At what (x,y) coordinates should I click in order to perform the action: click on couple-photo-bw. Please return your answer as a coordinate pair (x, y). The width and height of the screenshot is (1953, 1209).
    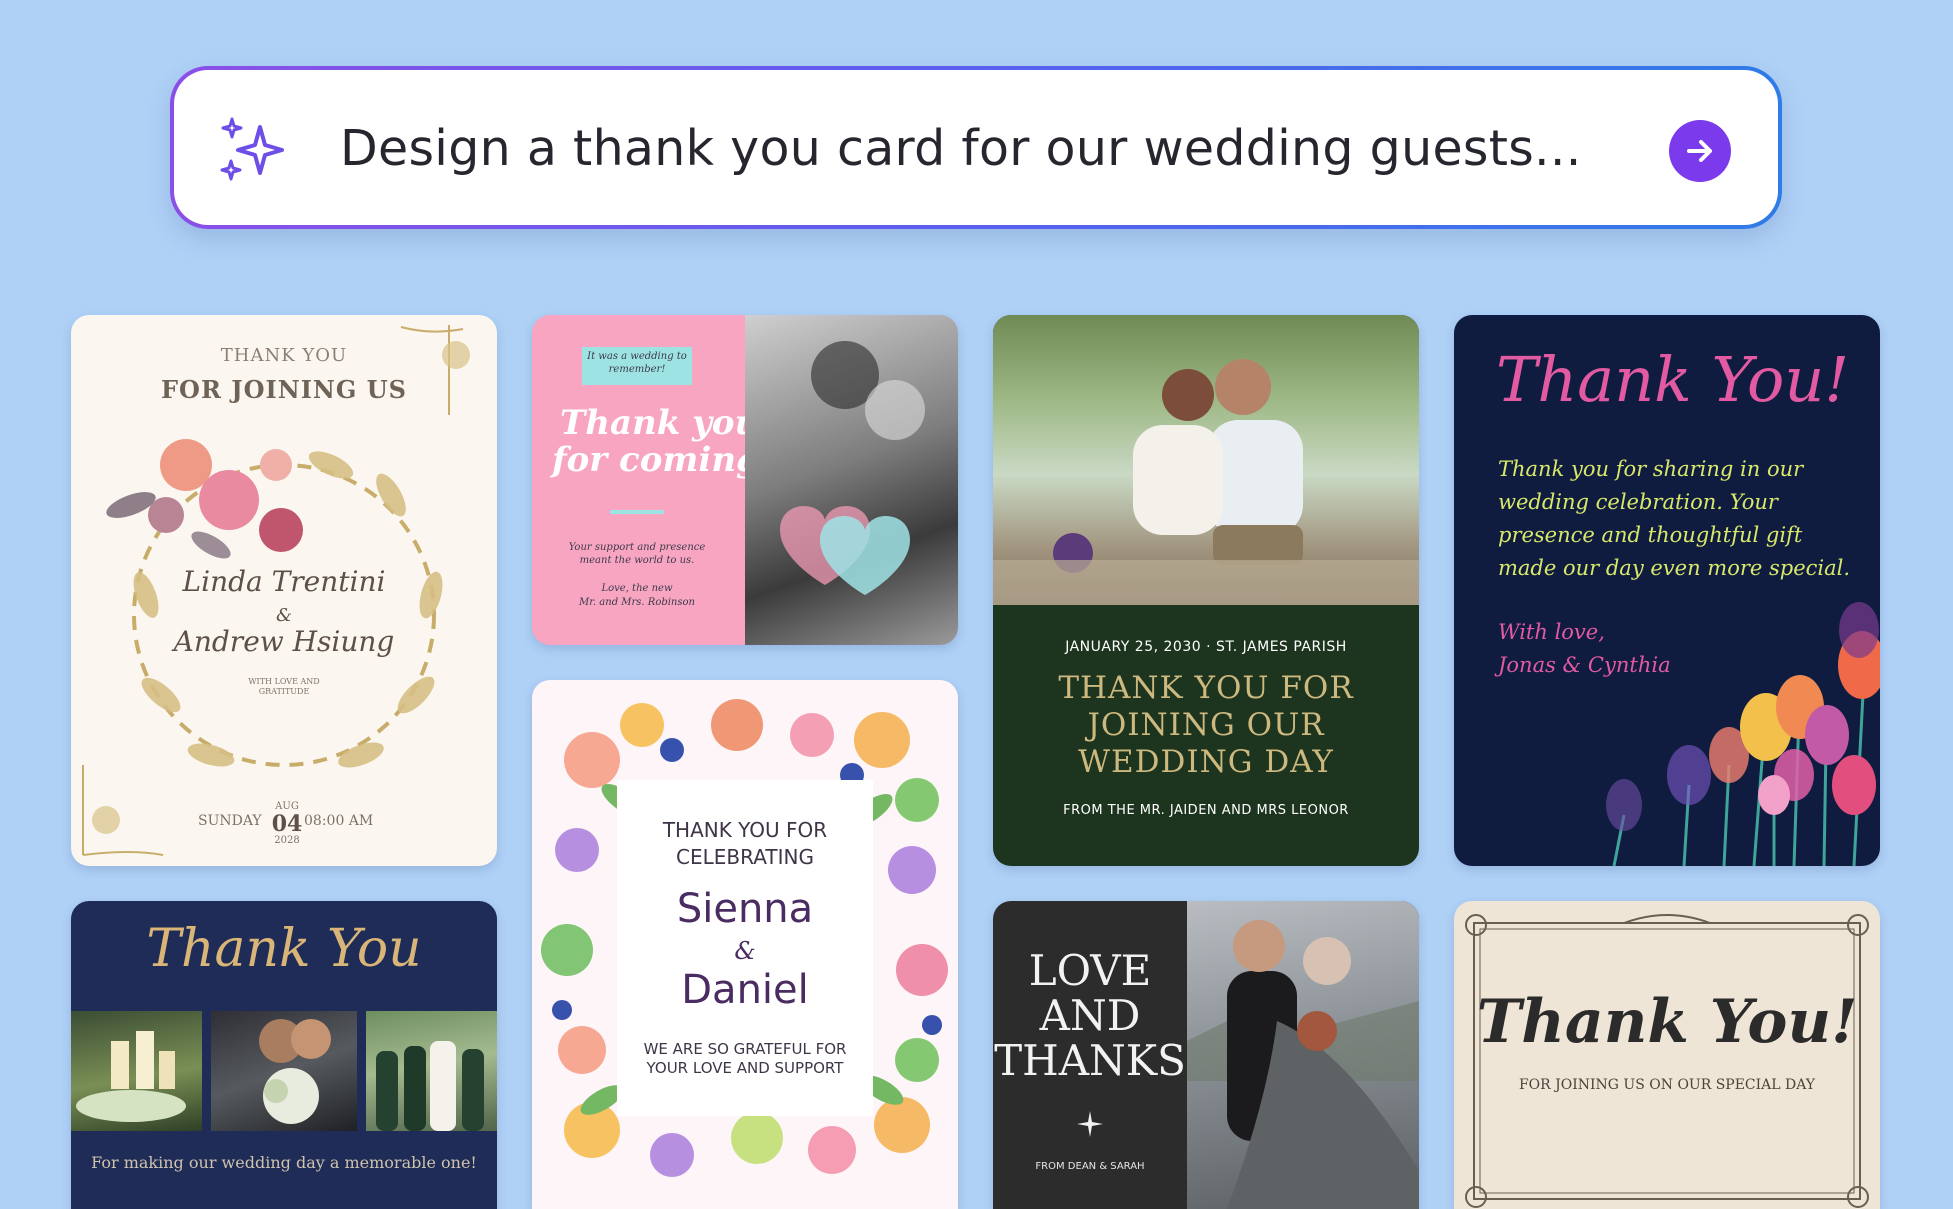
    Looking at the image, I should click on (851, 480).